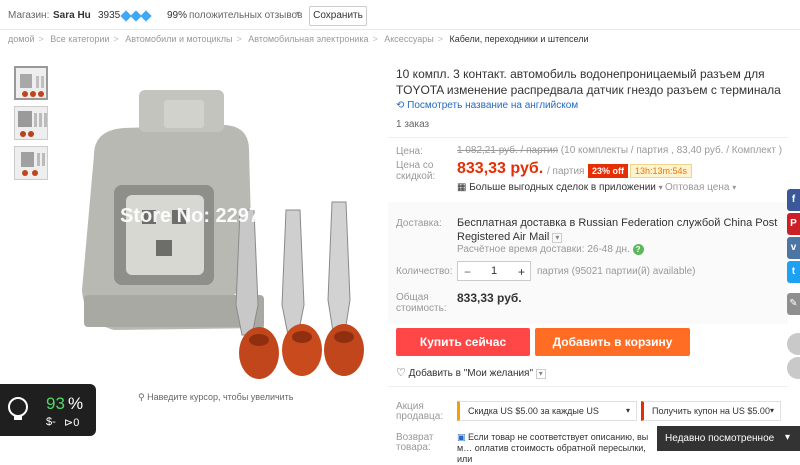 This screenshot has height=465, width=800. What do you see at coordinates (462, 187) in the screenshot?
I see `qr-code-icon: ▦` at bounding box center [462, 187].